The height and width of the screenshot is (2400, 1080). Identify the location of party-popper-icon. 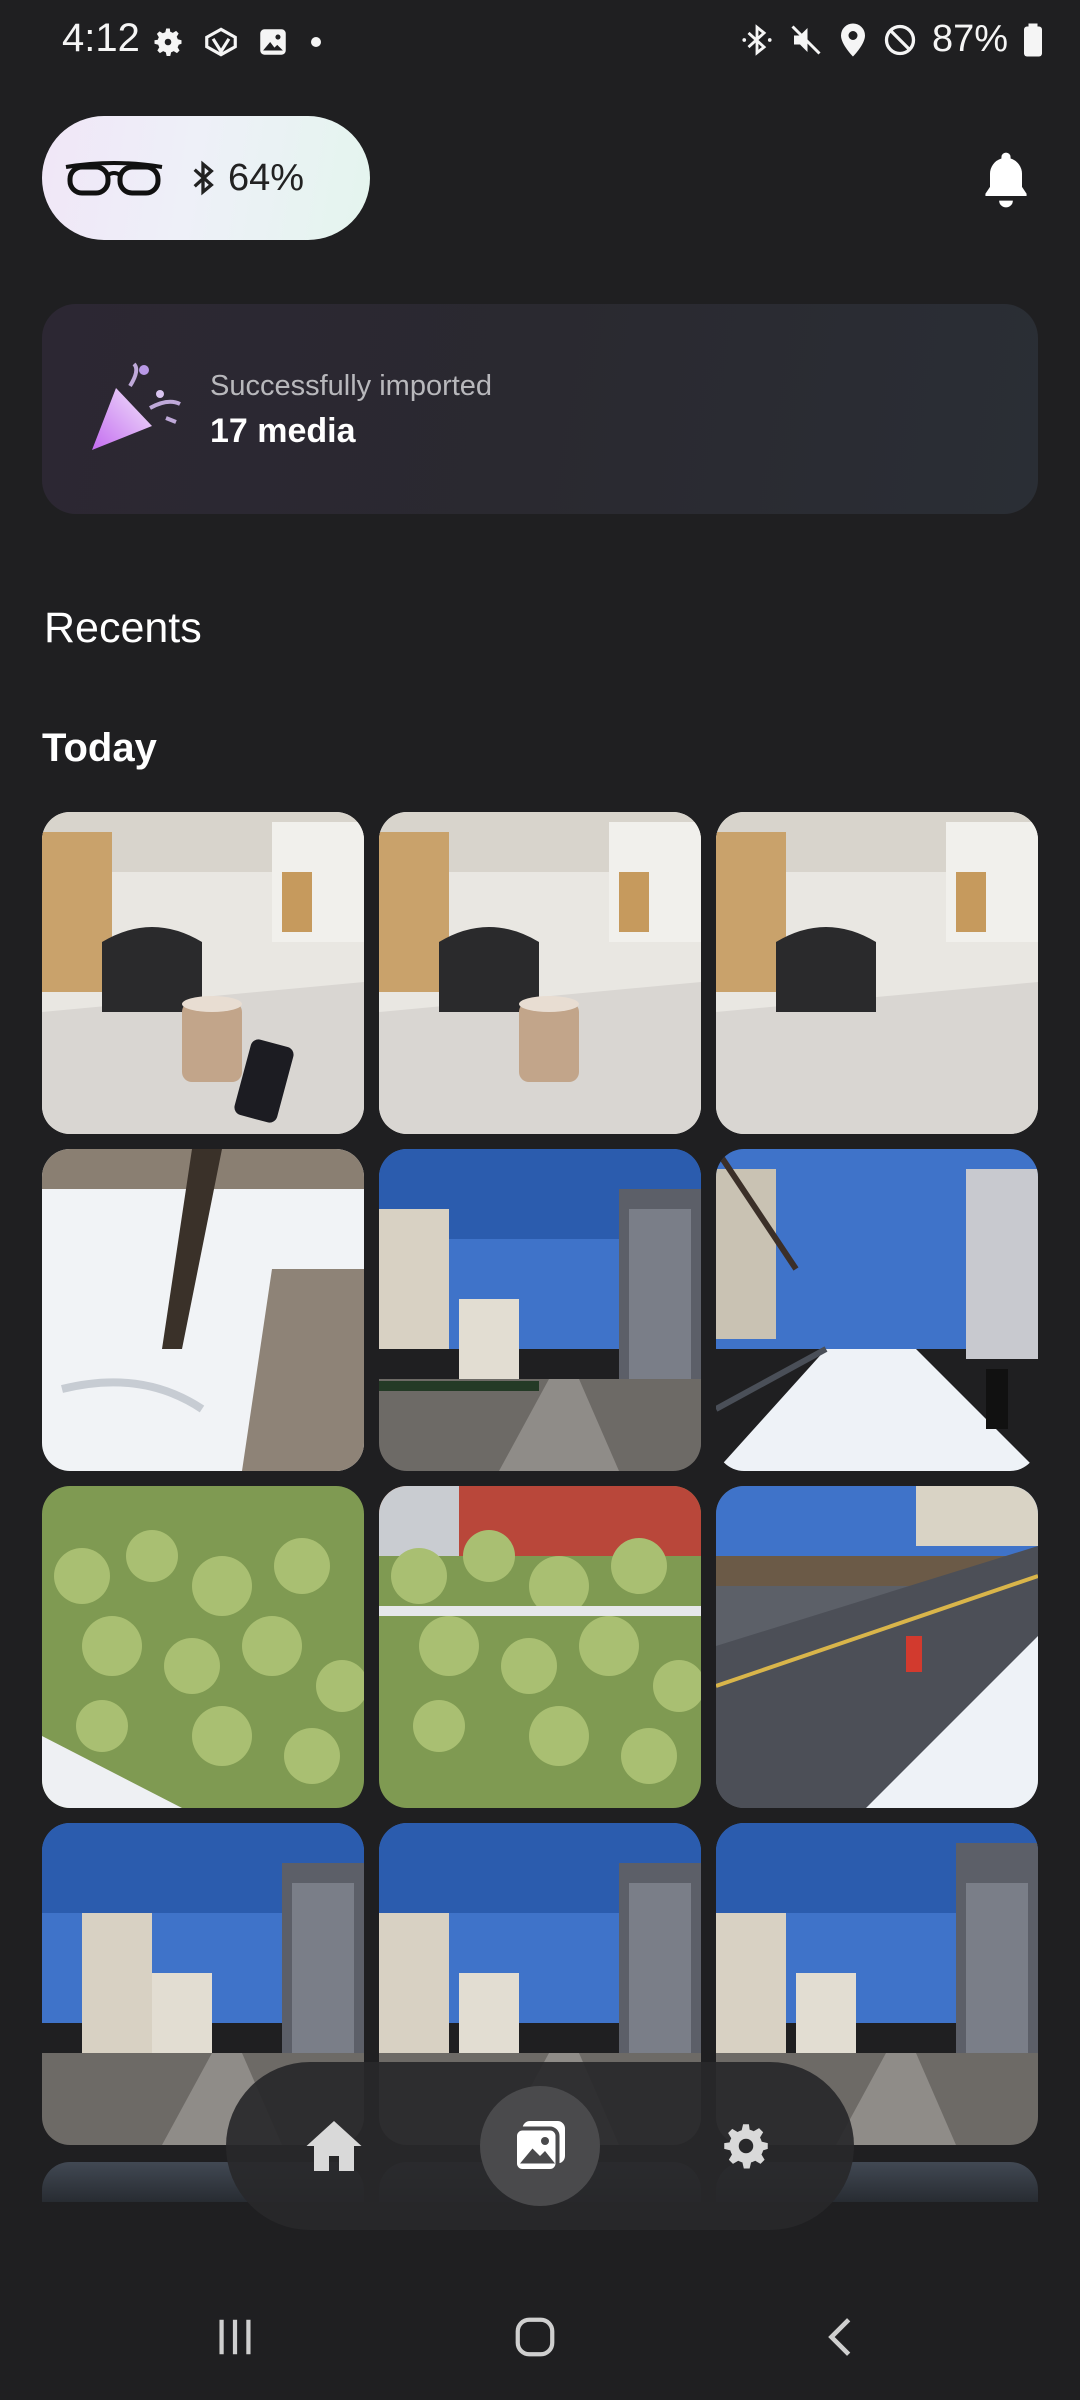
(136, 408).